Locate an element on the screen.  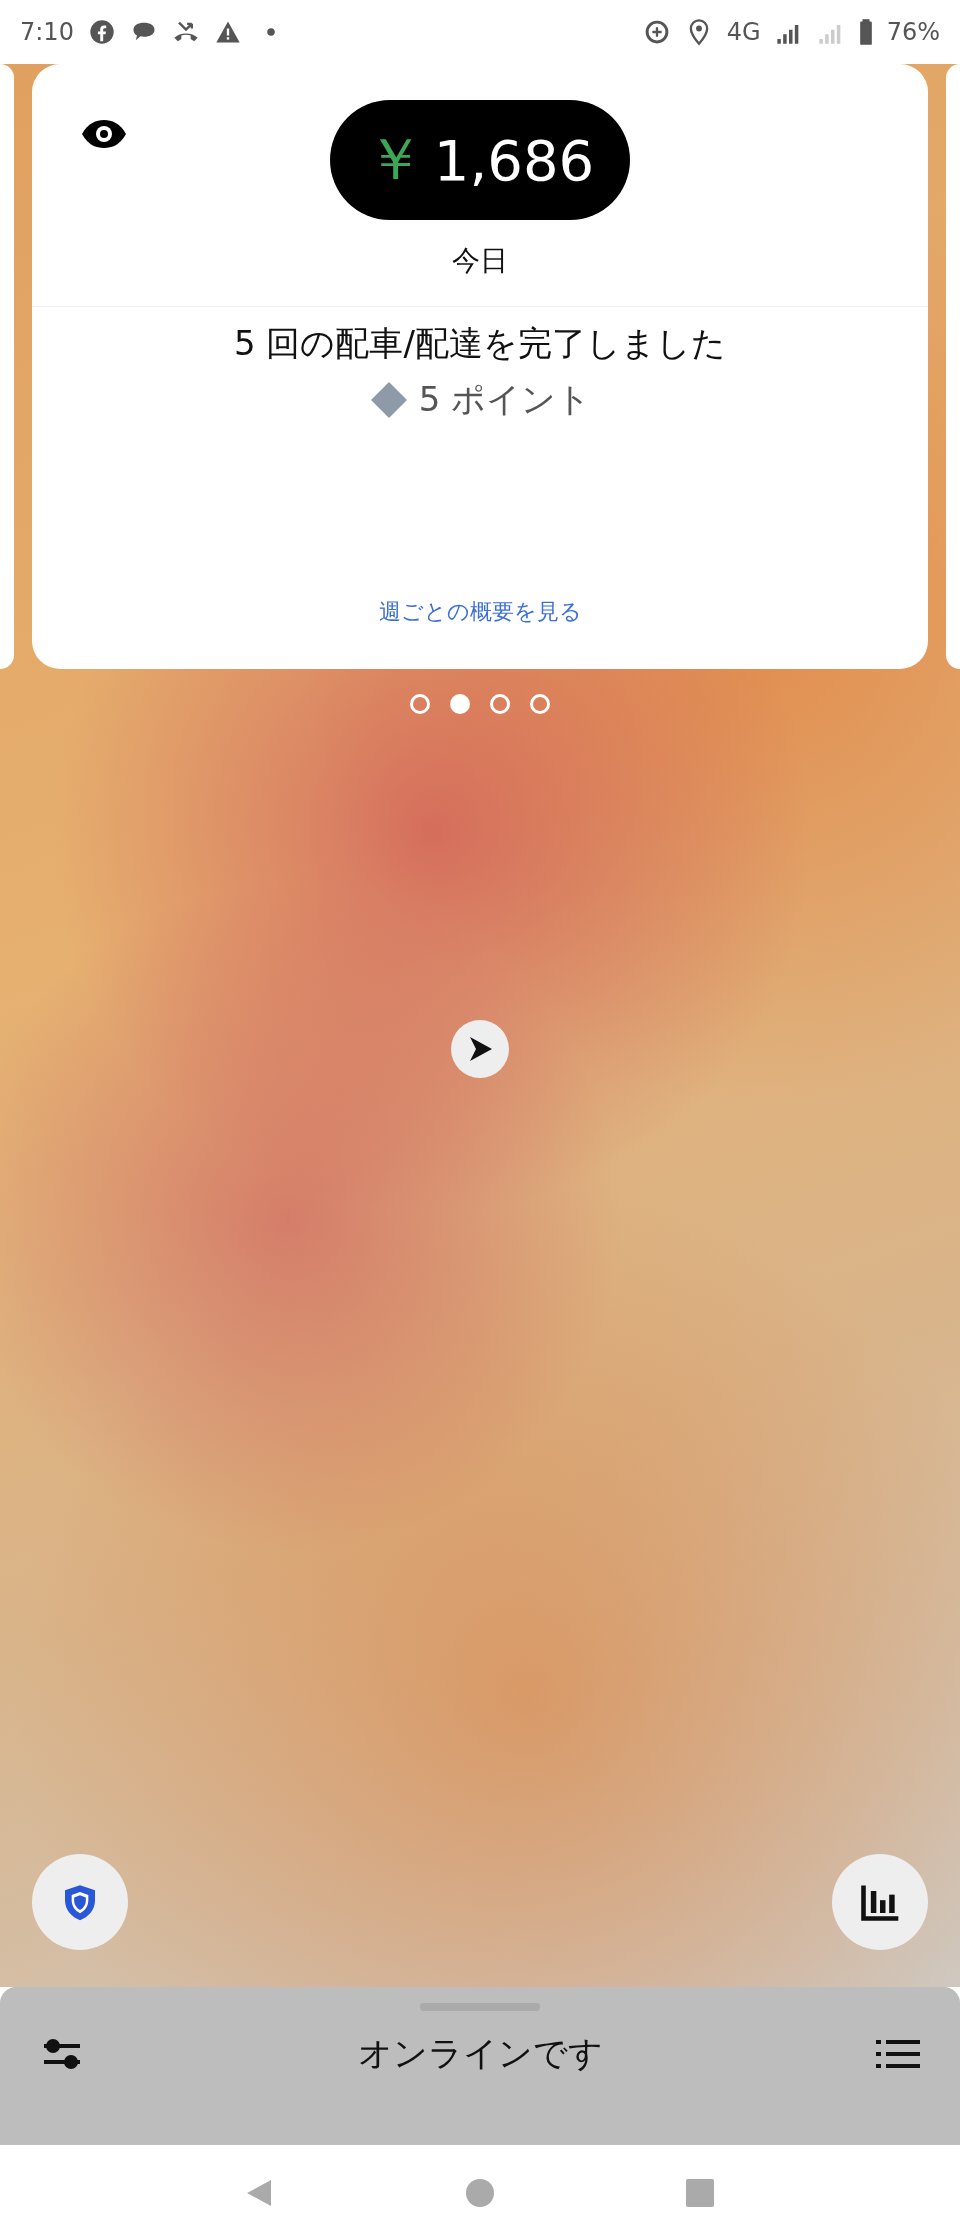
battery-icon is located at coordinates (865, 32).